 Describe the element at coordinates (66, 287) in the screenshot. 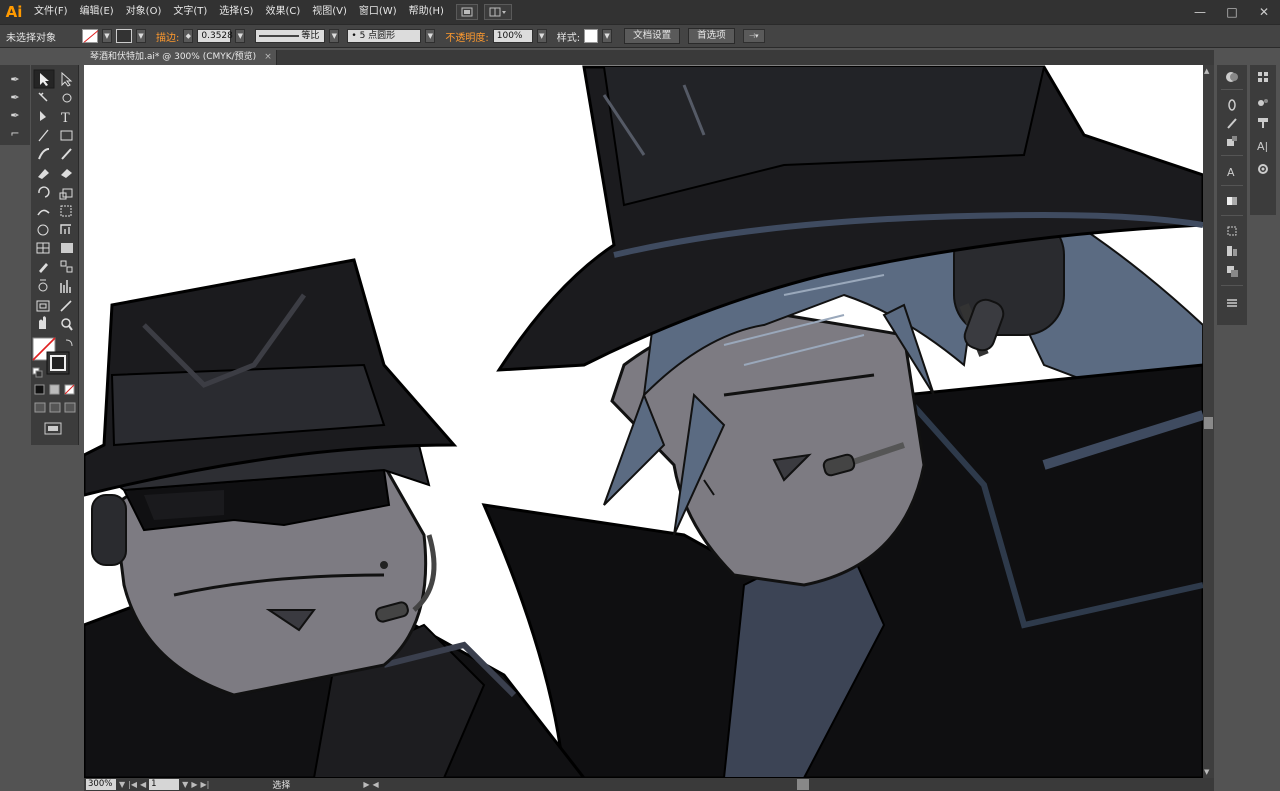

I see `column-graph-tool` at that location.